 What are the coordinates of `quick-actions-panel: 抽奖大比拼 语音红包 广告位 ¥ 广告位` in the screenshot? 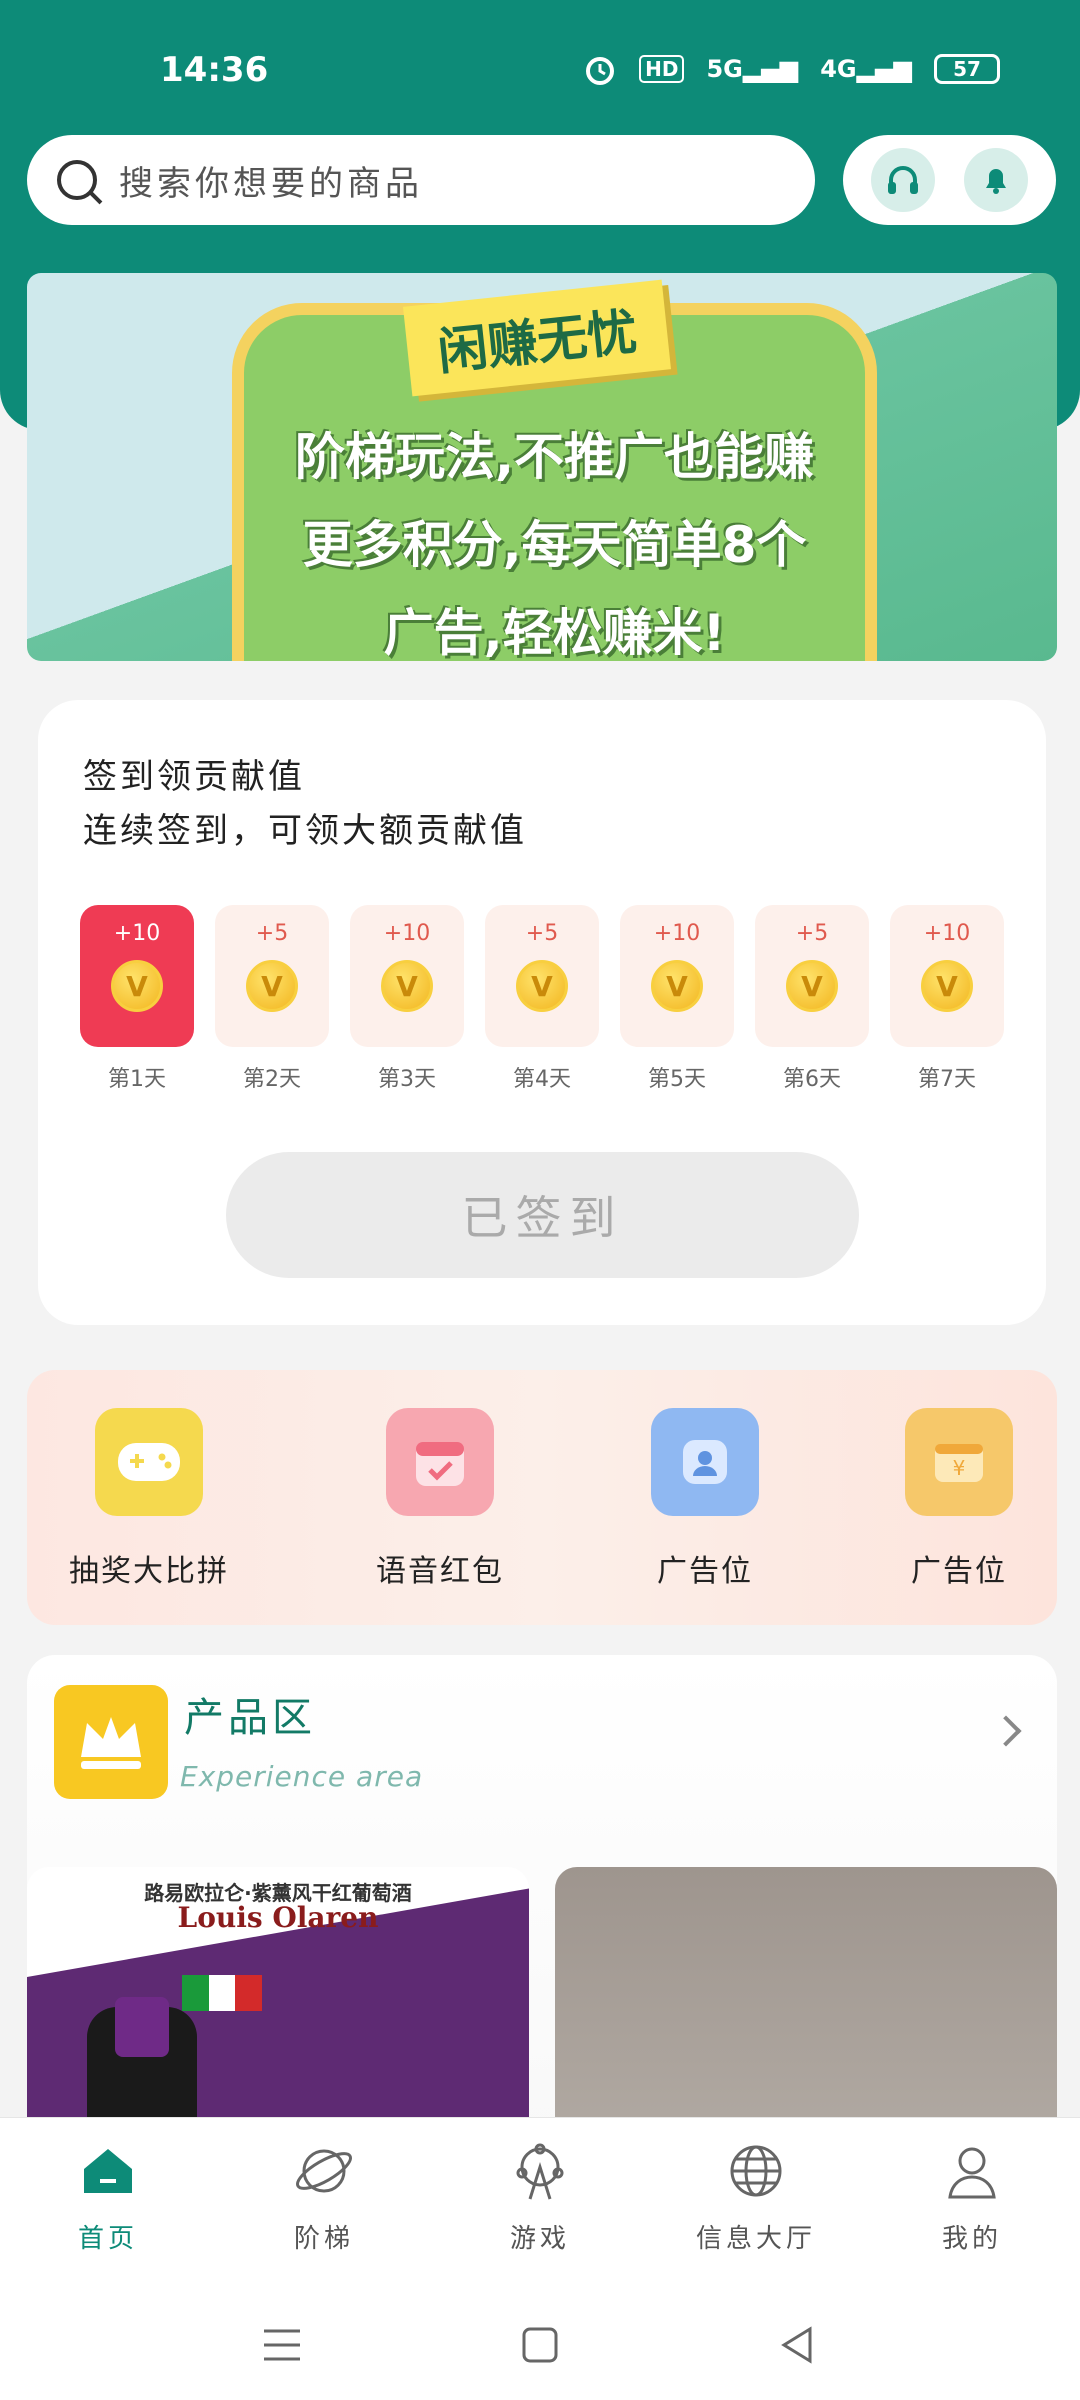 It's located at (542, 1497).